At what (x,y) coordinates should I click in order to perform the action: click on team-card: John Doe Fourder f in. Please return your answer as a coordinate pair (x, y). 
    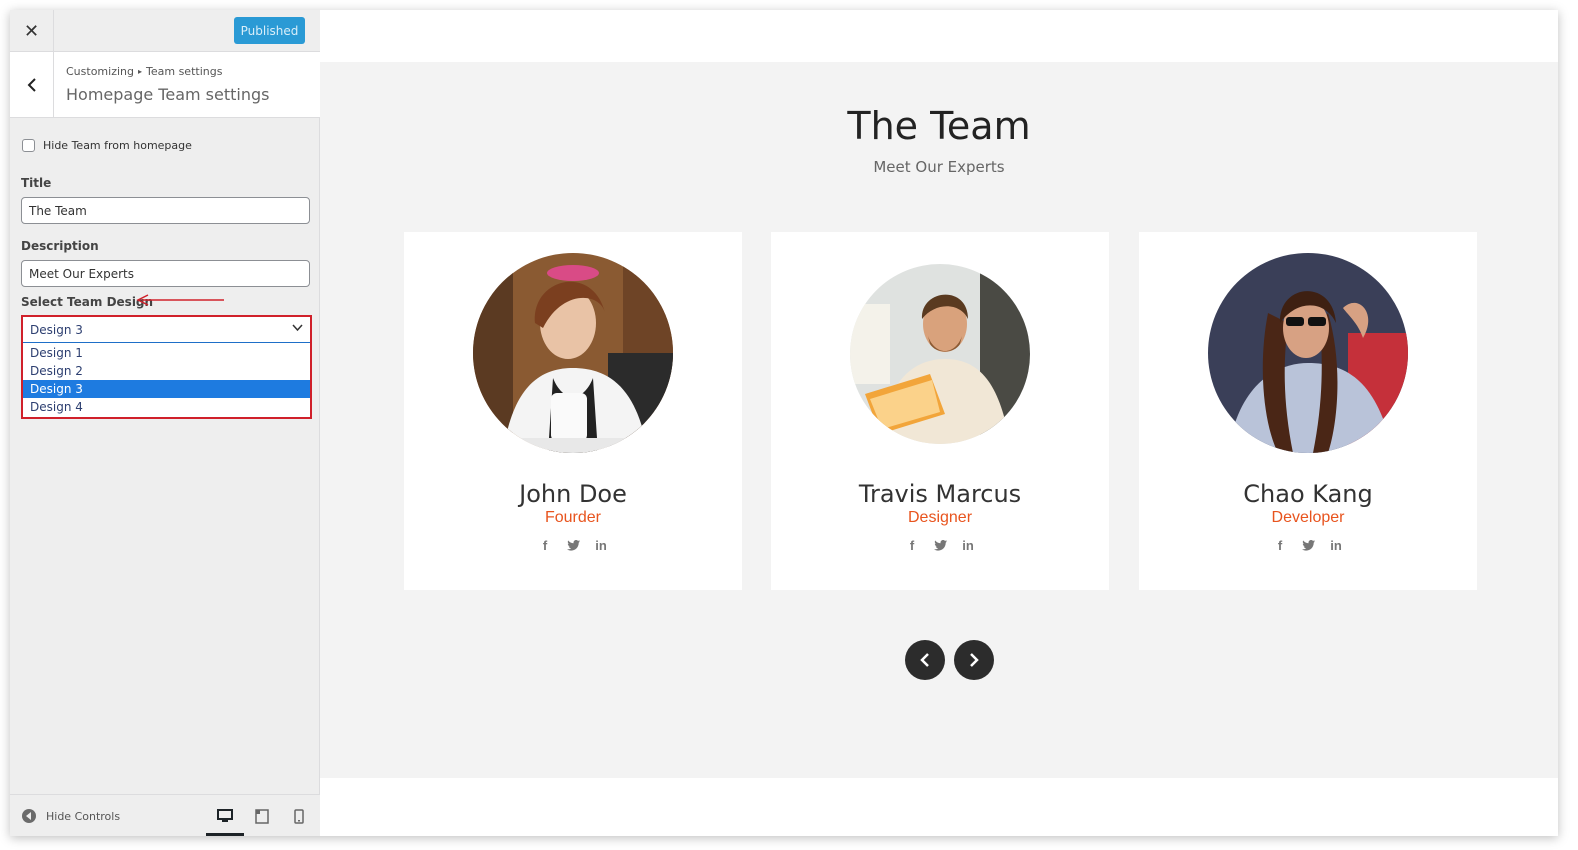
    Looking at the image, I should click on (573, 411).